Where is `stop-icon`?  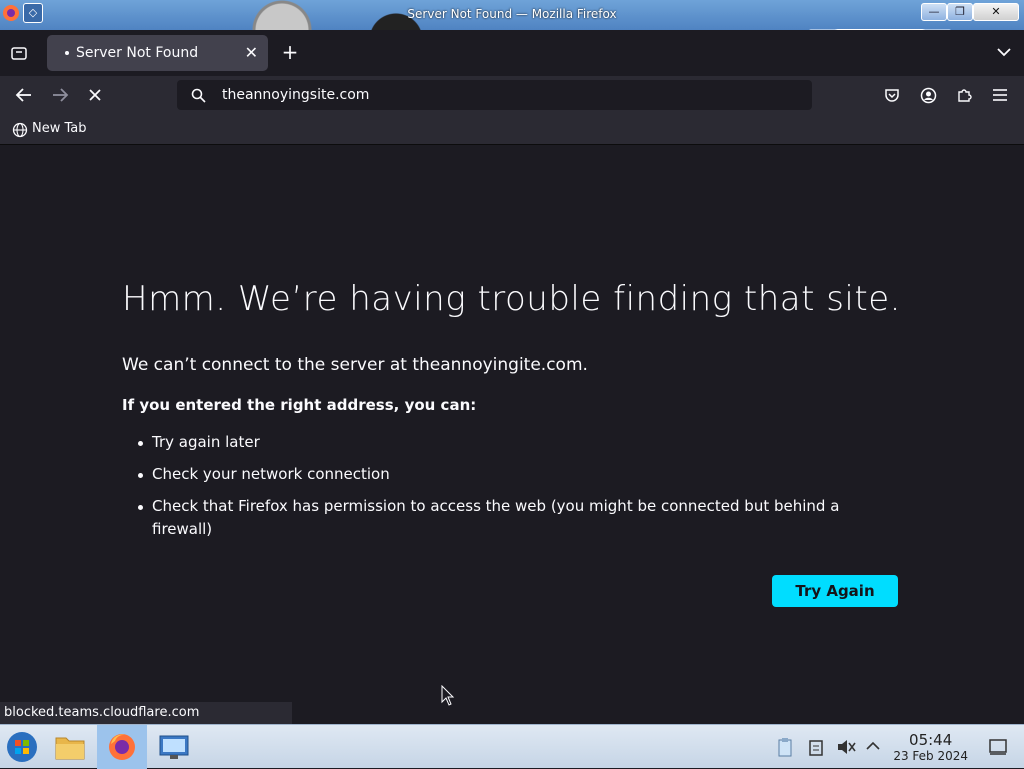 stop-icon is located at coordinates (95, 95).